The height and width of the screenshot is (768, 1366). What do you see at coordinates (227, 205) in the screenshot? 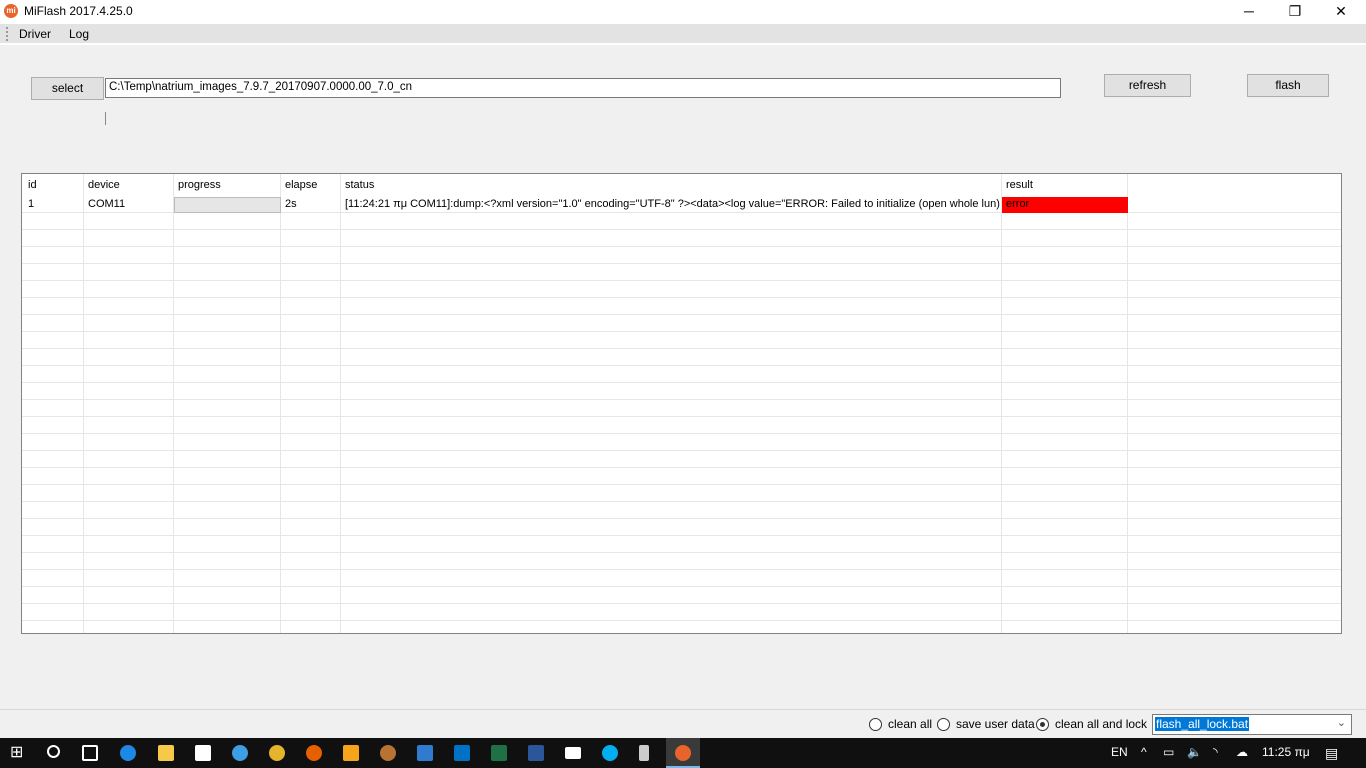
I see `progress-bar` at bounding box center [227, 205].